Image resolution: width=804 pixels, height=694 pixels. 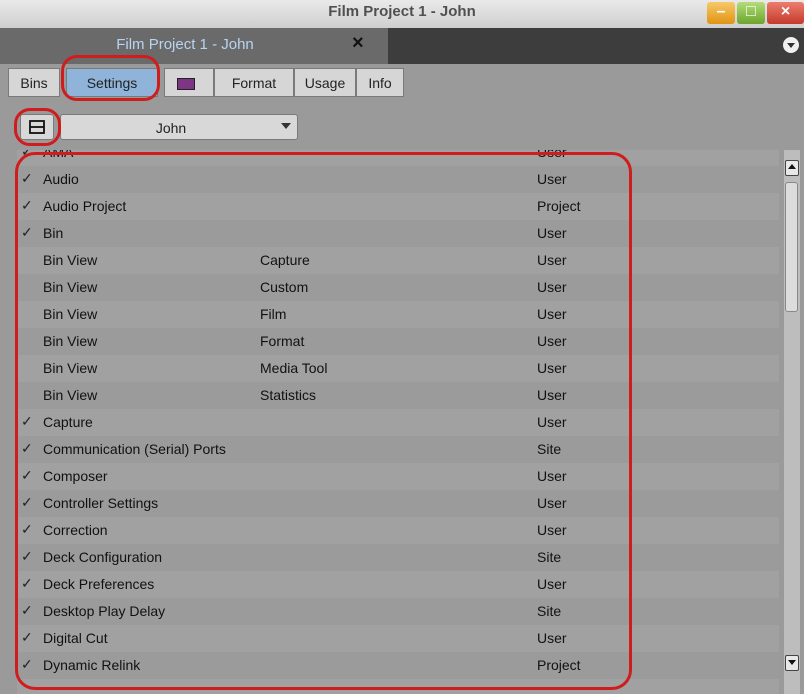 I want to click on tab-color, so click(x=189, y=82).